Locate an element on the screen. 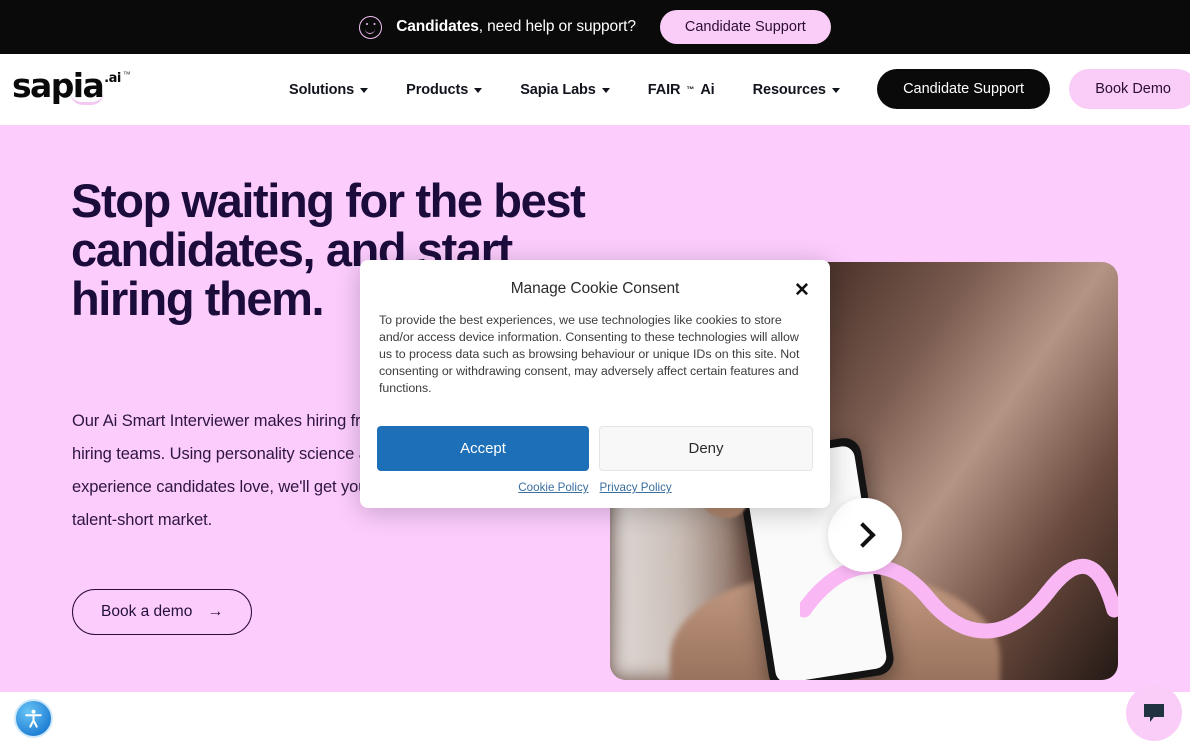 This screenshot has width=1190, height=753. hero-book-a-demo-label: Book a demo is located at coordinates (147, 611).